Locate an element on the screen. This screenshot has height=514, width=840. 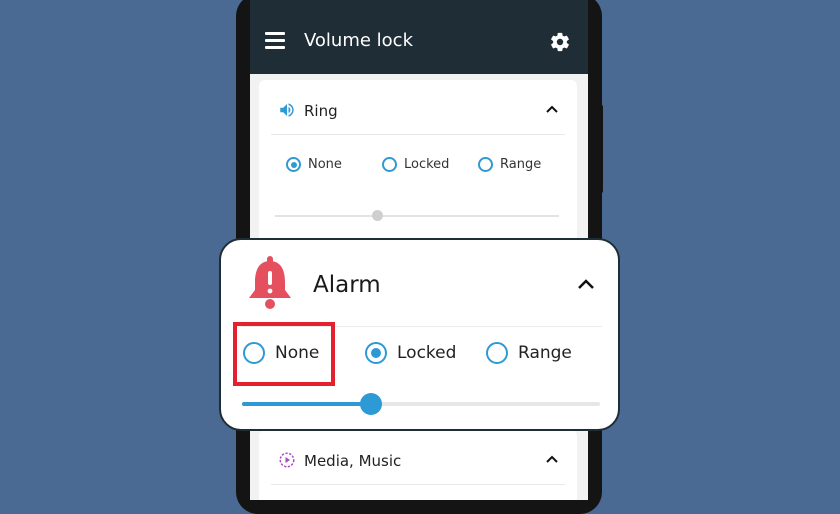
alarm-volume-slider is located at coordinates (421, 404).